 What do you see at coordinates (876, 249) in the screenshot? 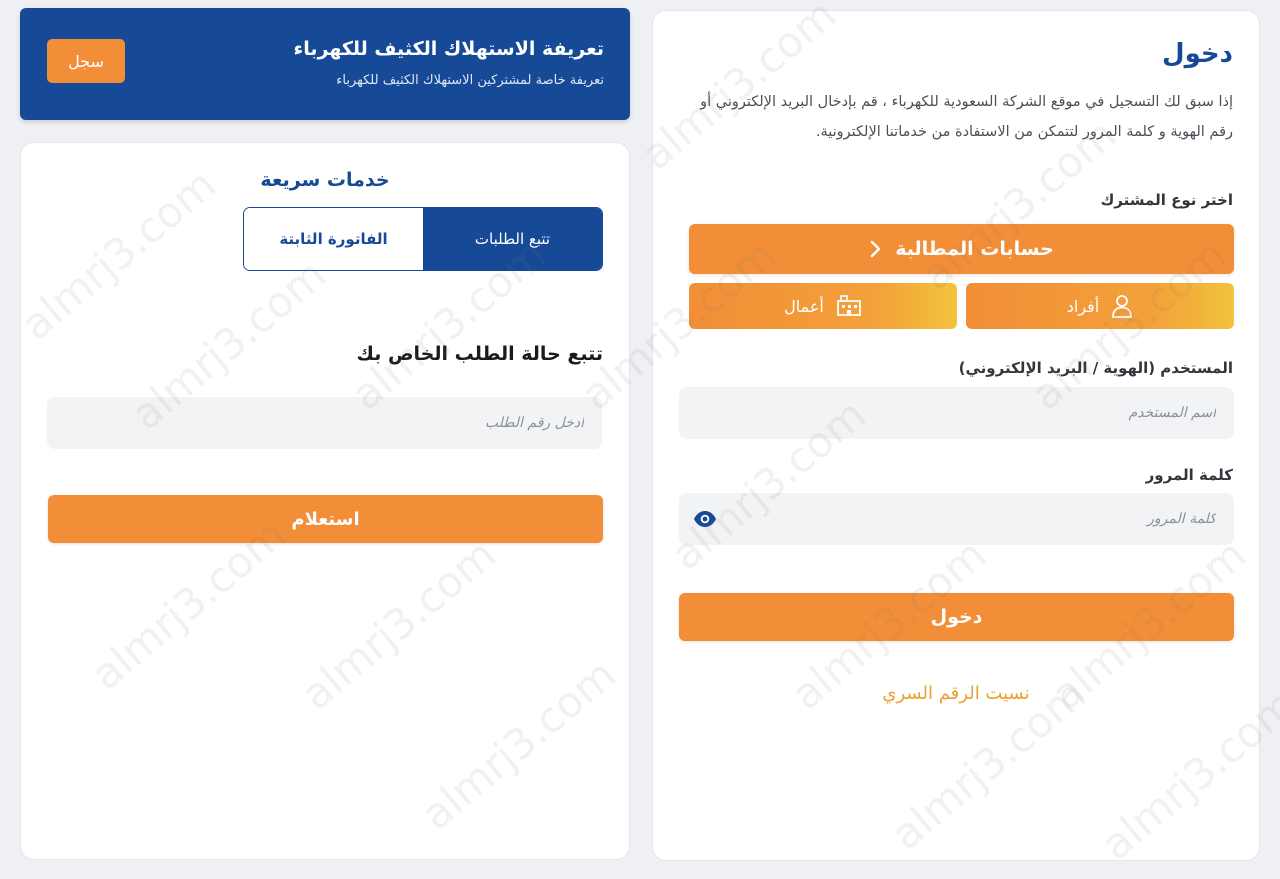
I see `chevron-left-icon` at bounding box center [876, 249].